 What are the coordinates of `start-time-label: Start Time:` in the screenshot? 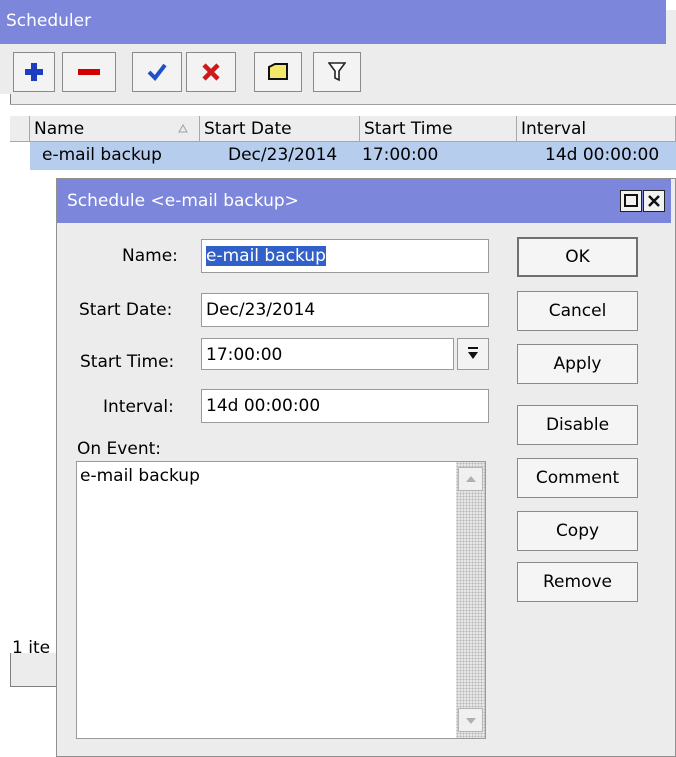 It's located at (127, 362).